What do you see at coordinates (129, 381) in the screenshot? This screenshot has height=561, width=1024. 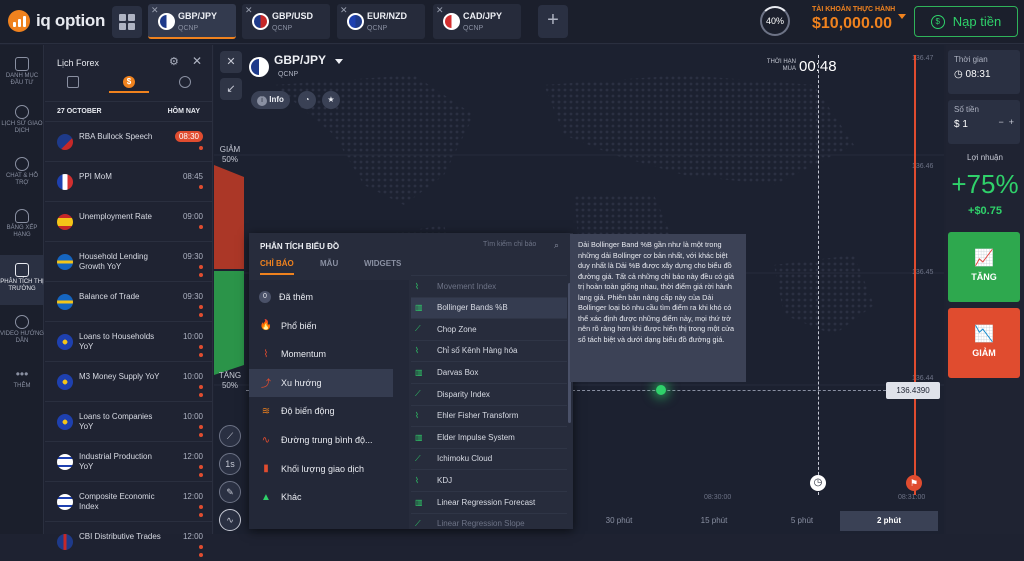 I see `forex-event-row: M3 Money Supply YoY 10:00` at bounding box center [129, 381].